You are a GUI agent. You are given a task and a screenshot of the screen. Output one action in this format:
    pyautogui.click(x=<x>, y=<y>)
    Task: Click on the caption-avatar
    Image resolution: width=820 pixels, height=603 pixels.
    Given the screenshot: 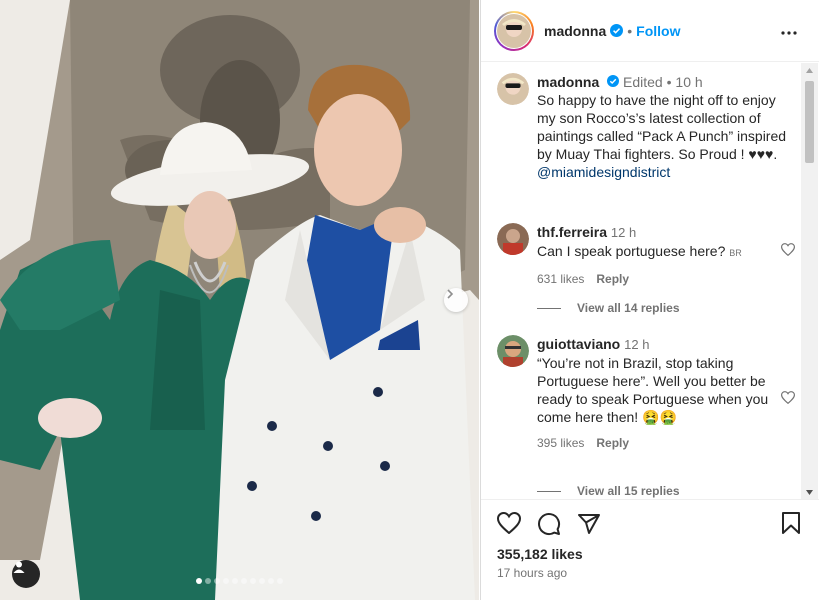 What is the action you would take?
    pyautogui.click(x=513, y=89)
    